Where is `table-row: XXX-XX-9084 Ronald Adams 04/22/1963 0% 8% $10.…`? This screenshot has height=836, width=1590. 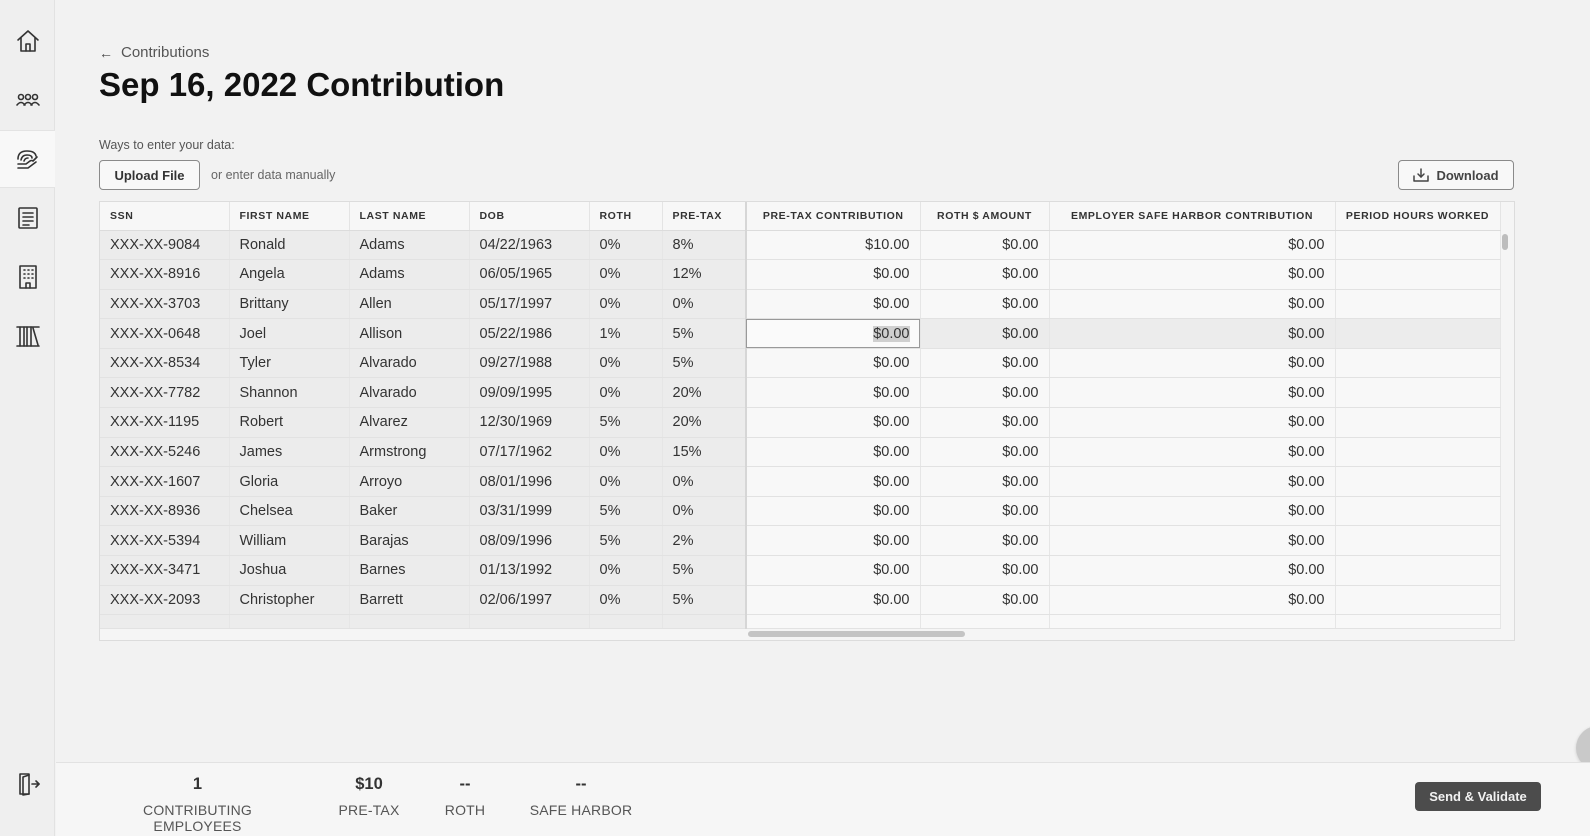
table-row: XXX-XX-9084 Ronald Adams 04/22/1963 0% 8% $10.… is located at coordinates (800, 245).